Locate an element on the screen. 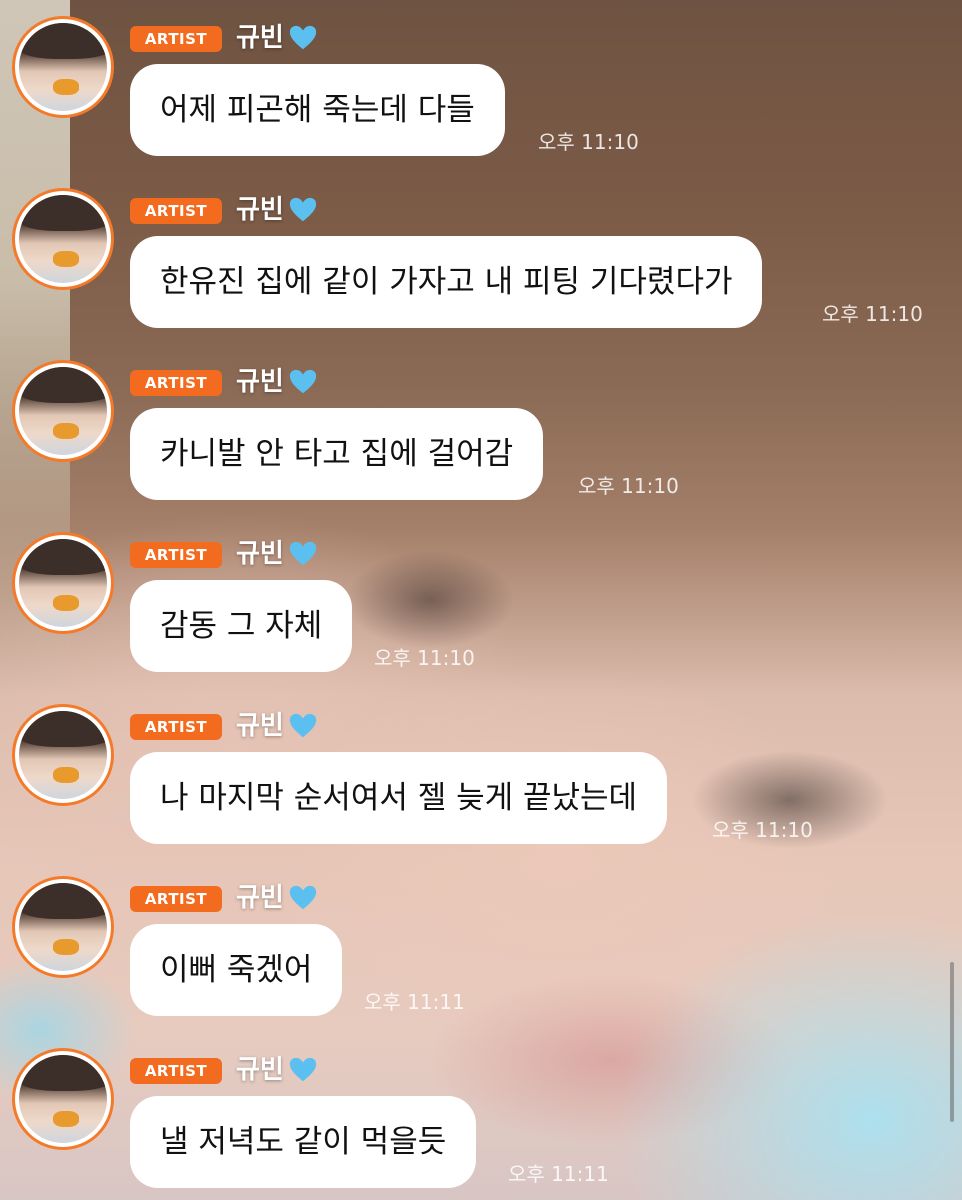 The image size is (962, 1200). chat-message: ARTIST 규빈 카니발 안 타고 집에 걸어감 오후 11:10 is located at coordinates (481, 430).